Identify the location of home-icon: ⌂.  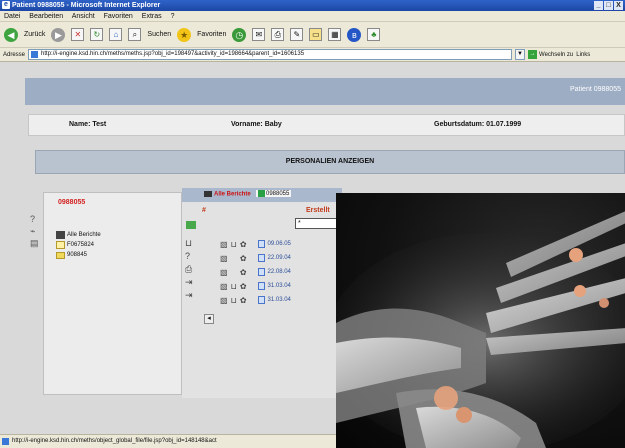
(116, 34).